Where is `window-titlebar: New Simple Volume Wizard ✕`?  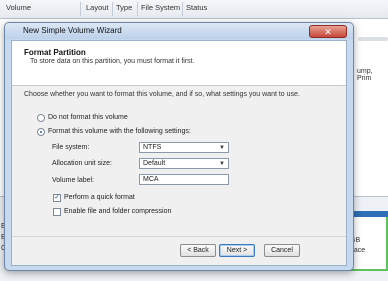 window-titlebar: New Simple Volume Wizard ✕ is located at coordinates (179, 31).